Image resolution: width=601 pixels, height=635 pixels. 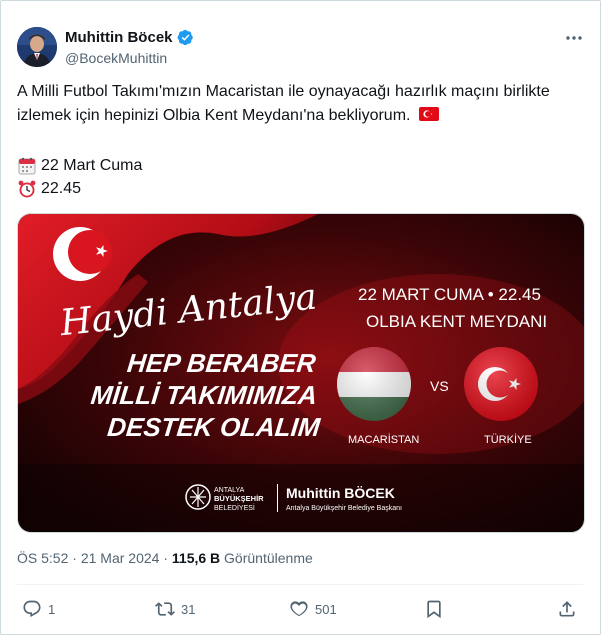 What do you see at coordinates (203, 395) in the screenshot?
I see `poster-slogan-line2: MİLLİ TAKIMIMIZA` at bounding box center [203, 395].